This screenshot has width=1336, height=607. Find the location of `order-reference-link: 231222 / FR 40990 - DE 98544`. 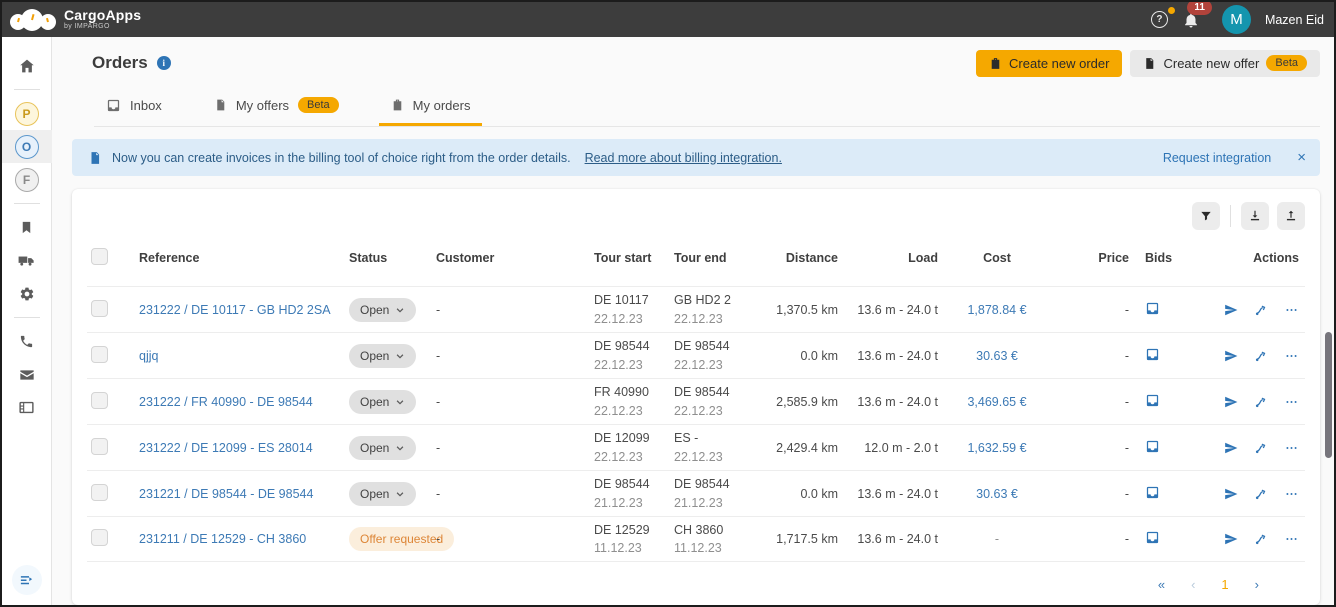

order-reference-link: 231222 / FR 40990 - DE 98544 is located at coordinates (226, 402).